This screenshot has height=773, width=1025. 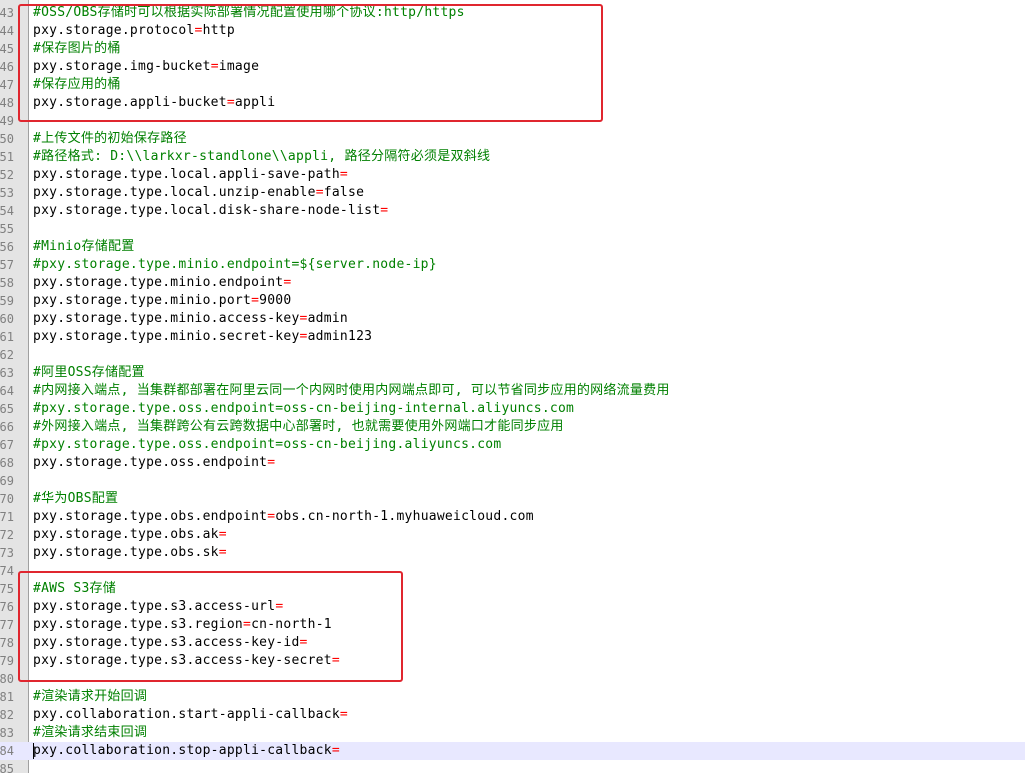 I want to click on line-content: pxy.storage.type.s3.access-url=, so click(x=158, y=607).